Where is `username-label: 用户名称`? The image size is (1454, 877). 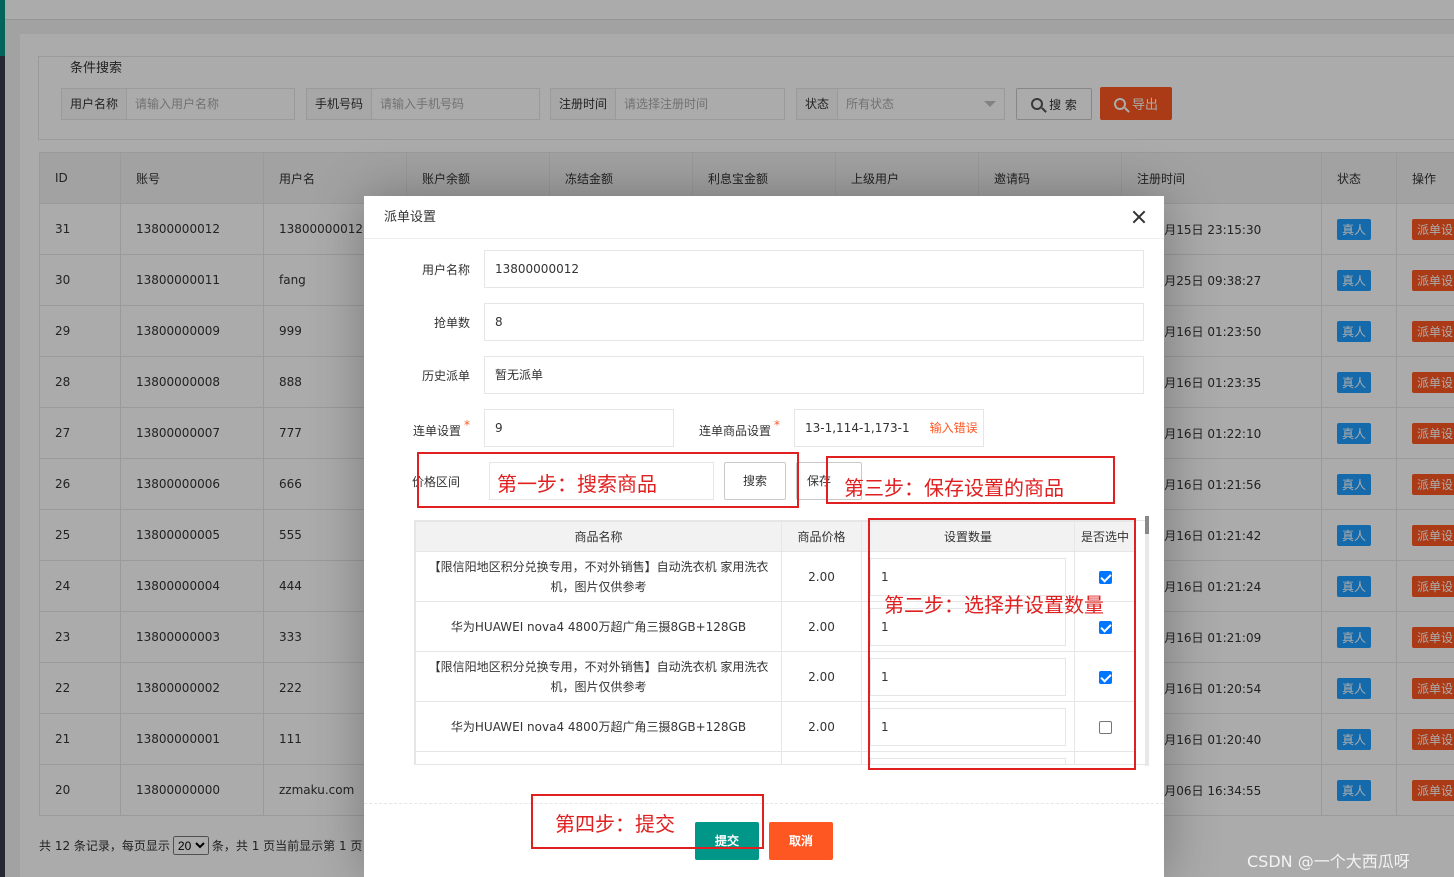 username-label: 用户名称 is located at coordinates (445, 269).